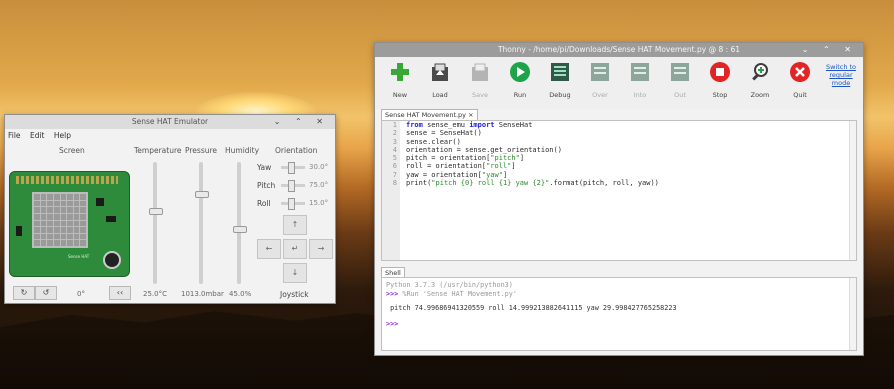  Describe the element at coordinates (295, 273) in the screenshot. I see `joystick-down-button: ↓` at that location.